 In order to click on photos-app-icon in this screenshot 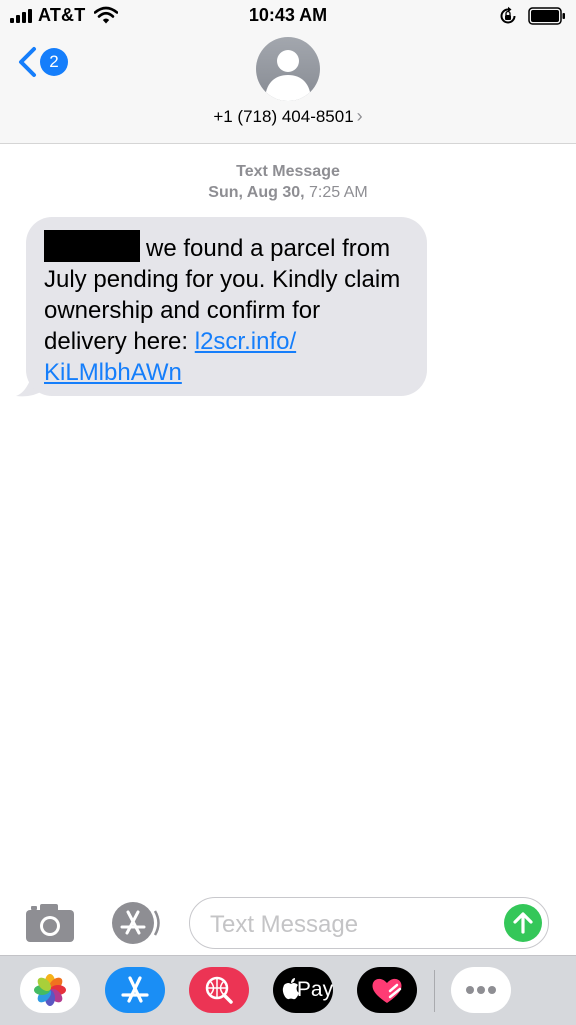, I will do `click(50, 990)`.